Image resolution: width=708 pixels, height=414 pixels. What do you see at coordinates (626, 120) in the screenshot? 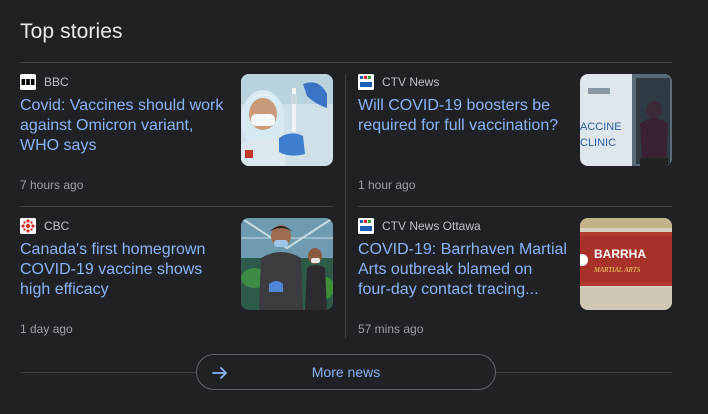
I see `story-thumbnail: ACCINE CLINIC` at bounding box center [626, 120].